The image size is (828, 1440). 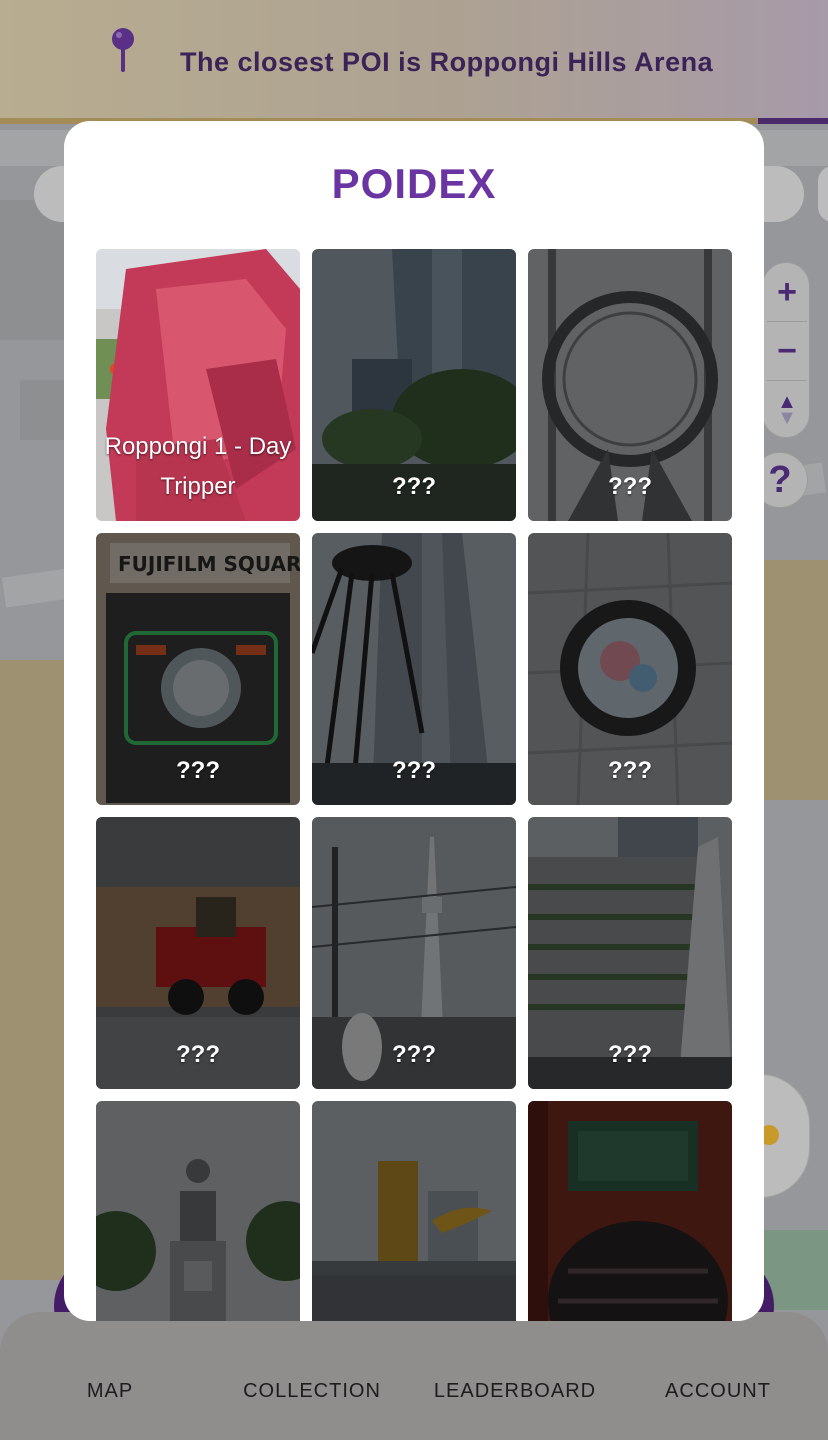 I want to click on nav-item-leaderboard: LEADERBOARD, so click(x=515, y=1391).